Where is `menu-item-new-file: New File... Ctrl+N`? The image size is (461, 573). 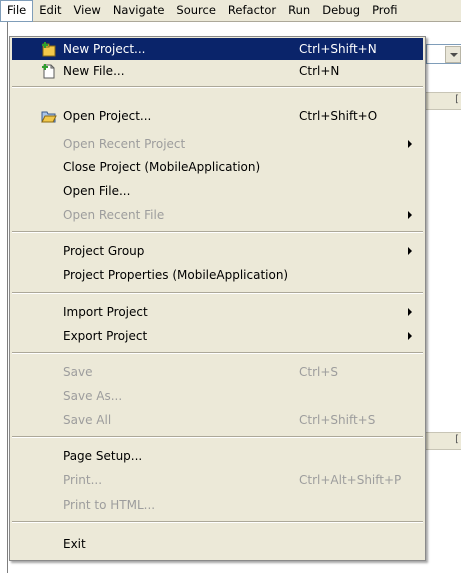
menu-item-new-file: New File... Ctrl+N is located at coordinates (217, 71).